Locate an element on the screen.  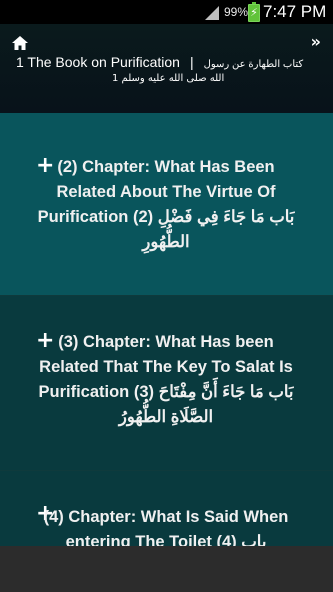
clock: 7:47 PM is located at coordinates (295, 11).